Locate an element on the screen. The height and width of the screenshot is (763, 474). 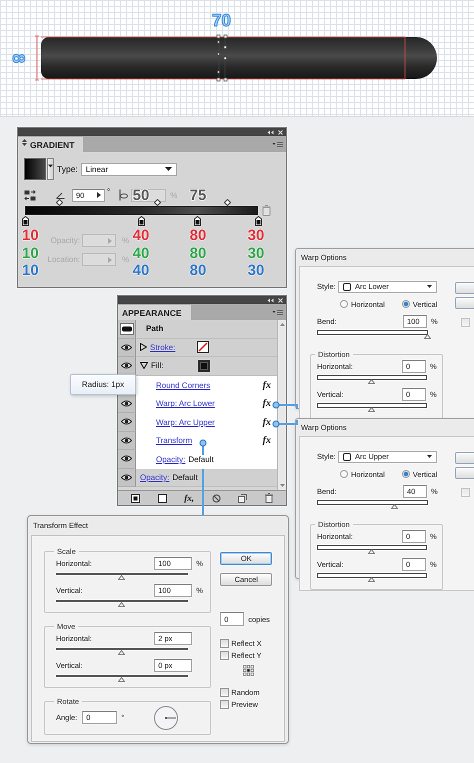
path-thumbnail-icon is located at coordinates (127, 328).